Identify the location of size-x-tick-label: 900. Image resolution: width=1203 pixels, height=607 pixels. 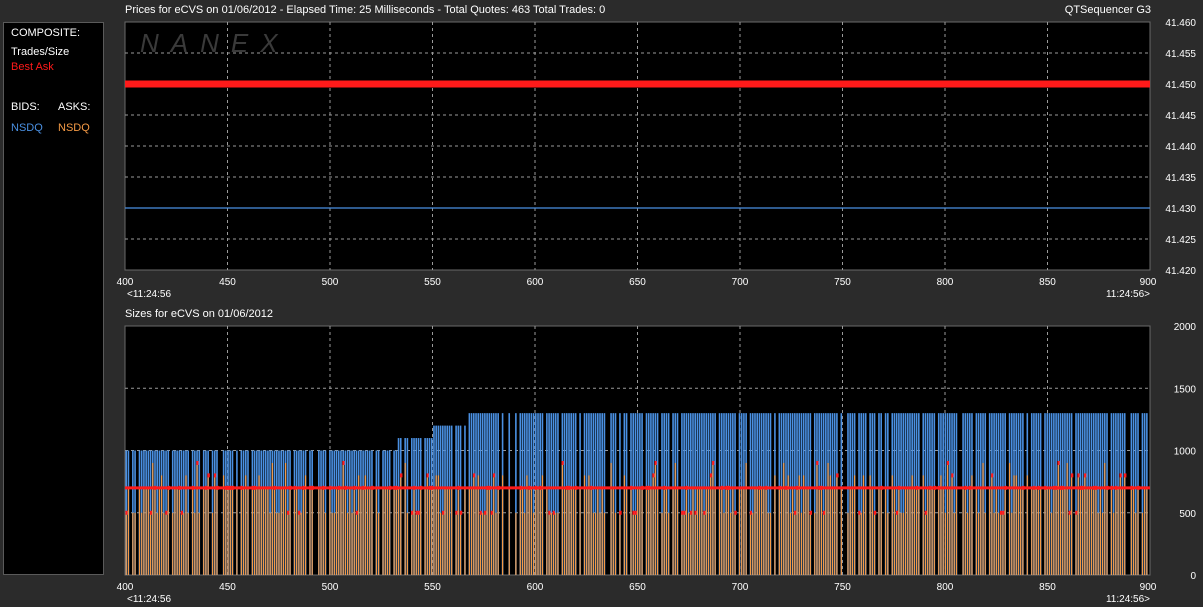
(1148, 587).